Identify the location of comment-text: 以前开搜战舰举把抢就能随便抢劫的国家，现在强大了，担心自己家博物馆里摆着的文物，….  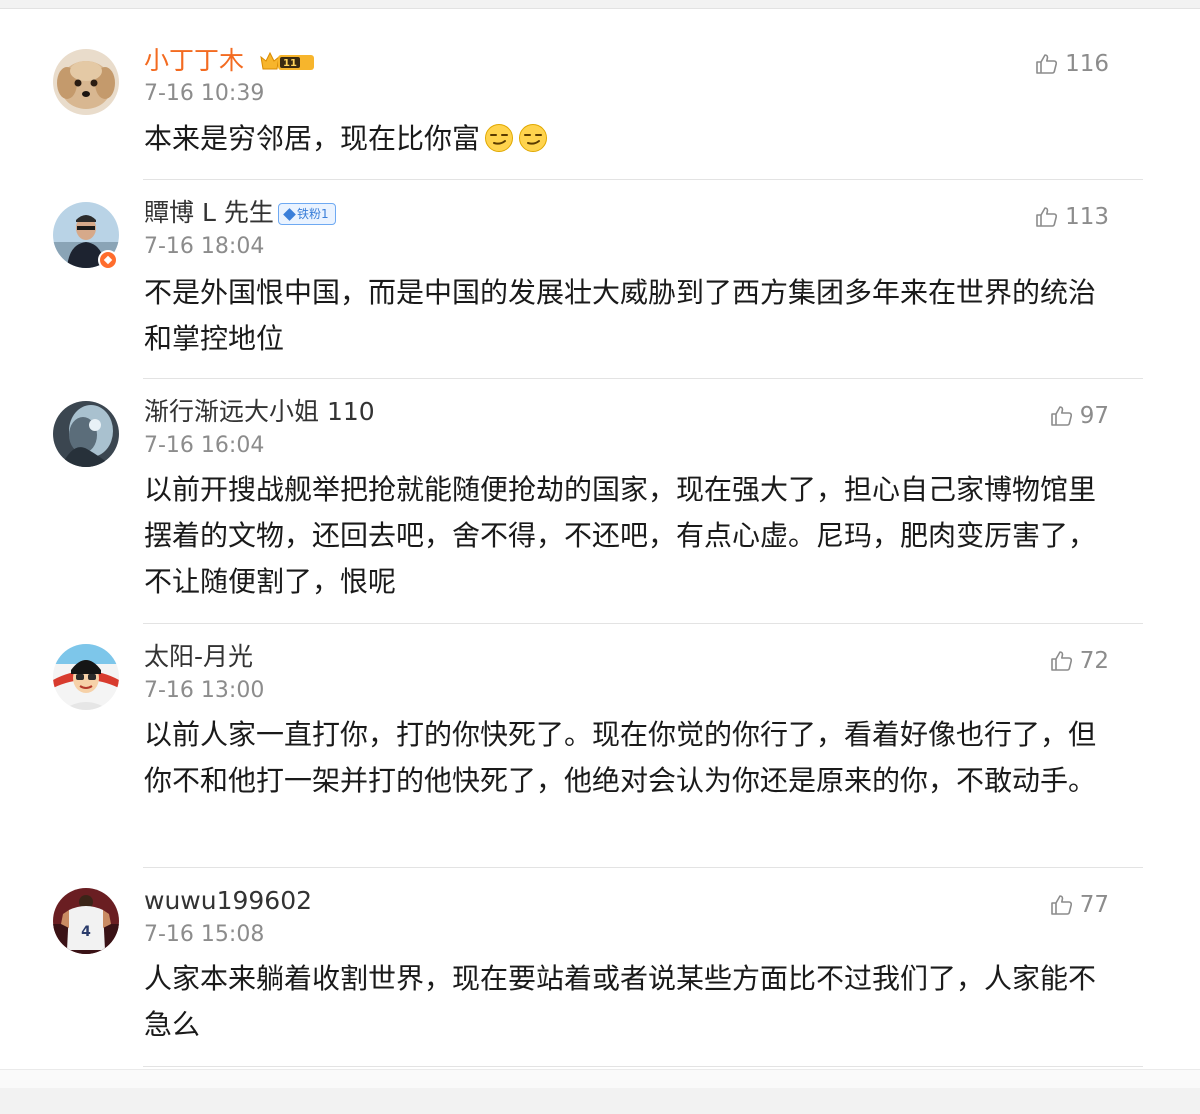
(620, 535).